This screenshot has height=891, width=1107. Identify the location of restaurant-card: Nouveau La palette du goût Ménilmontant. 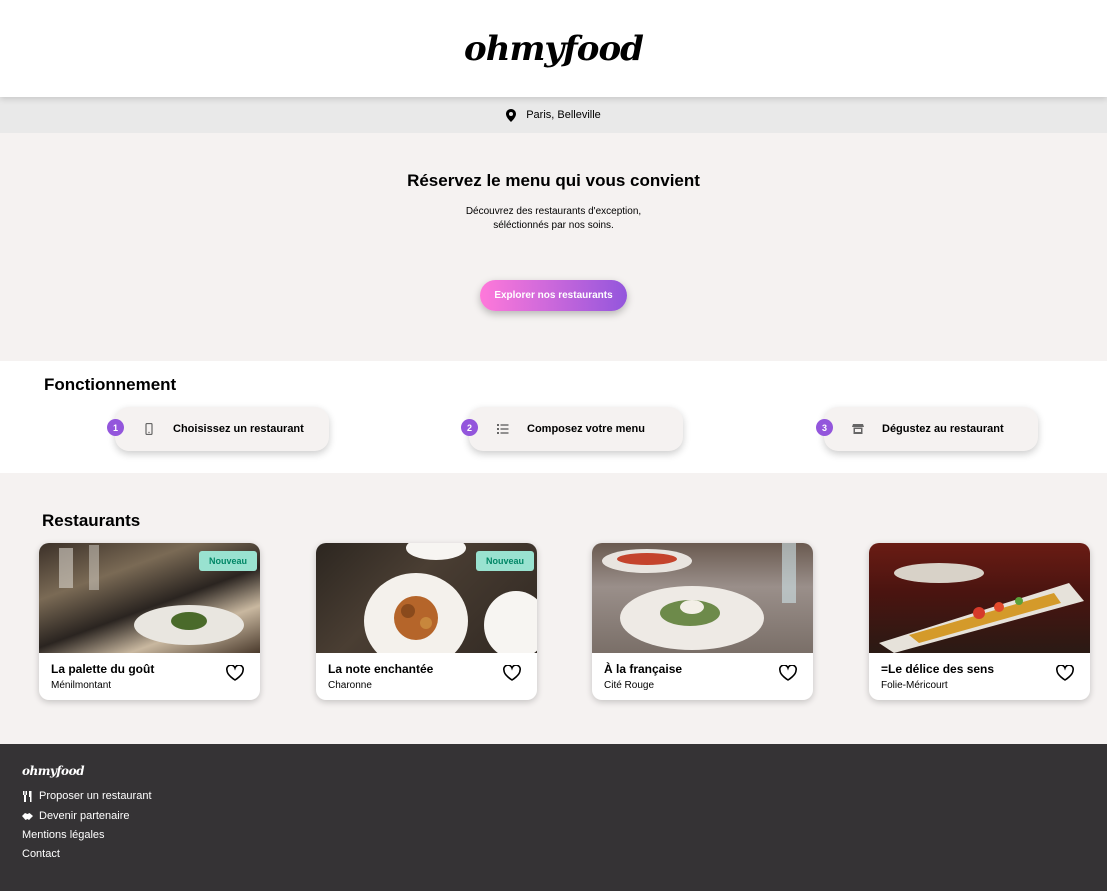
(149, 621).